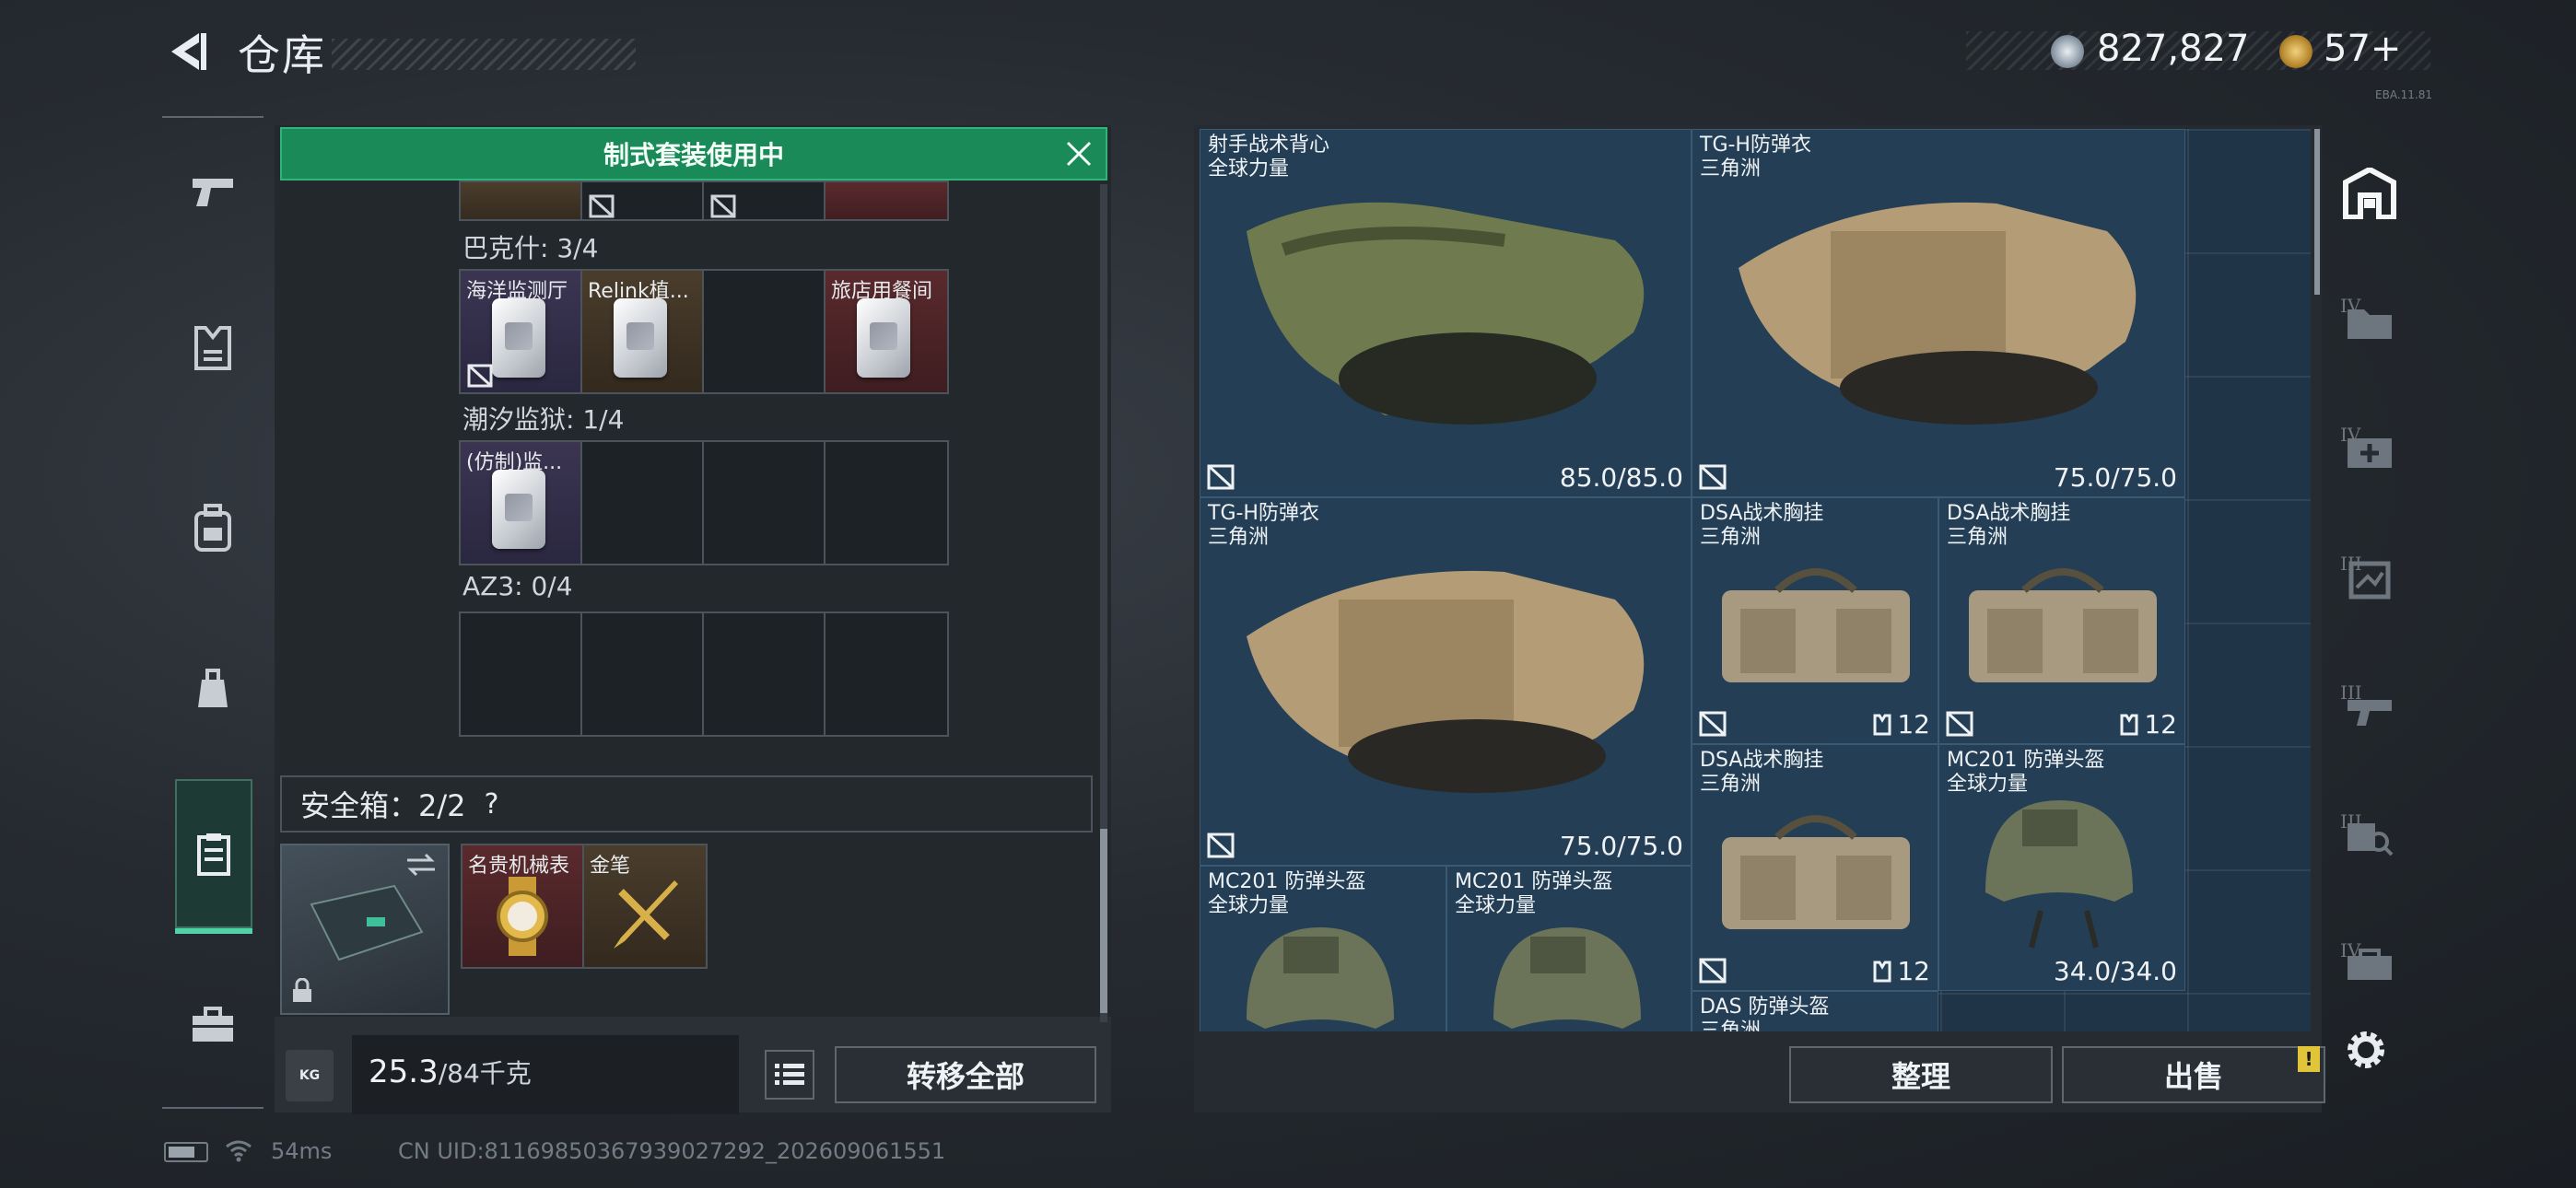  I want to click on back-arrow-icon, so click(186, 52).